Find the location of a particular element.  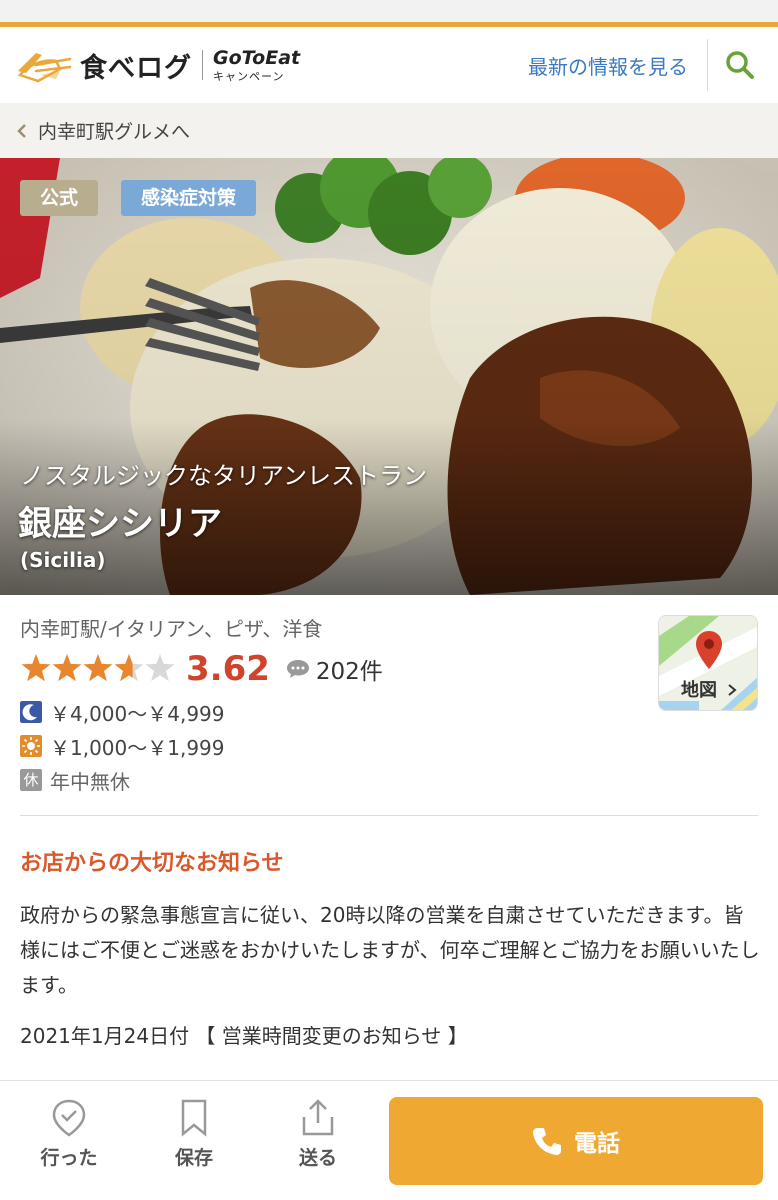

logo-separator is located at coordinates (202, 65).